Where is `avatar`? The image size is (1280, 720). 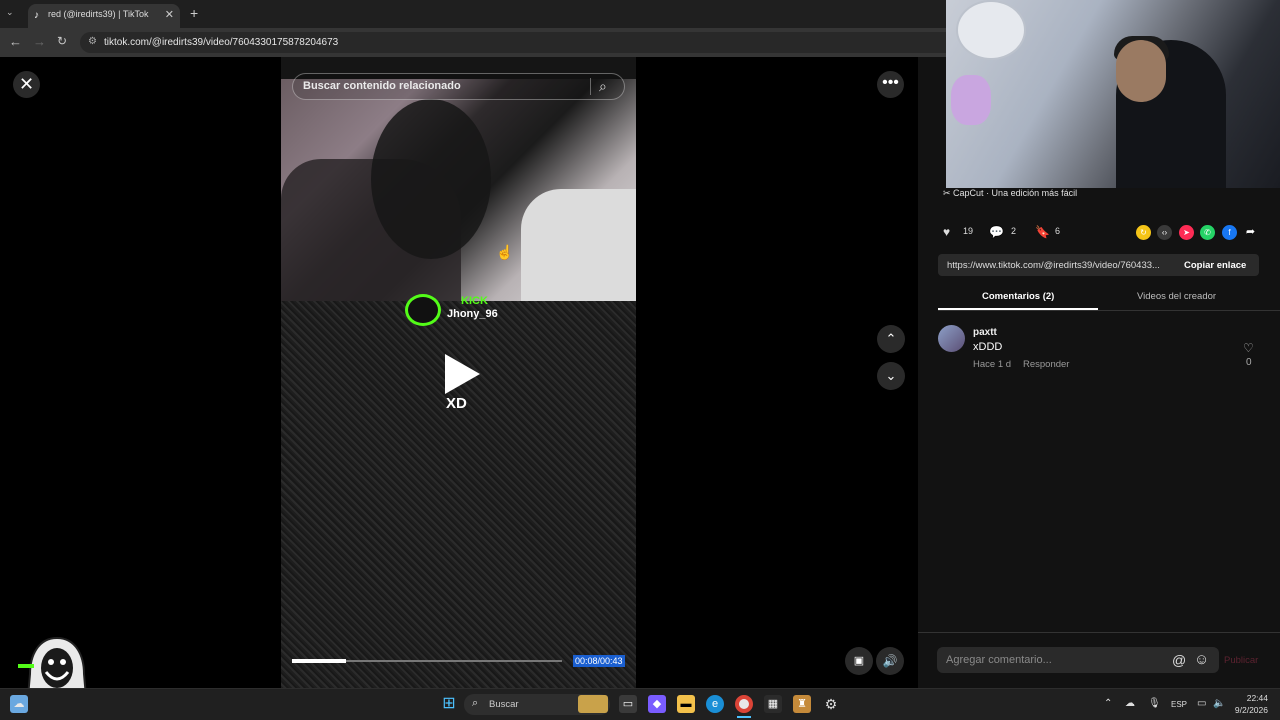 avatar is located at coordinates (951, 338).